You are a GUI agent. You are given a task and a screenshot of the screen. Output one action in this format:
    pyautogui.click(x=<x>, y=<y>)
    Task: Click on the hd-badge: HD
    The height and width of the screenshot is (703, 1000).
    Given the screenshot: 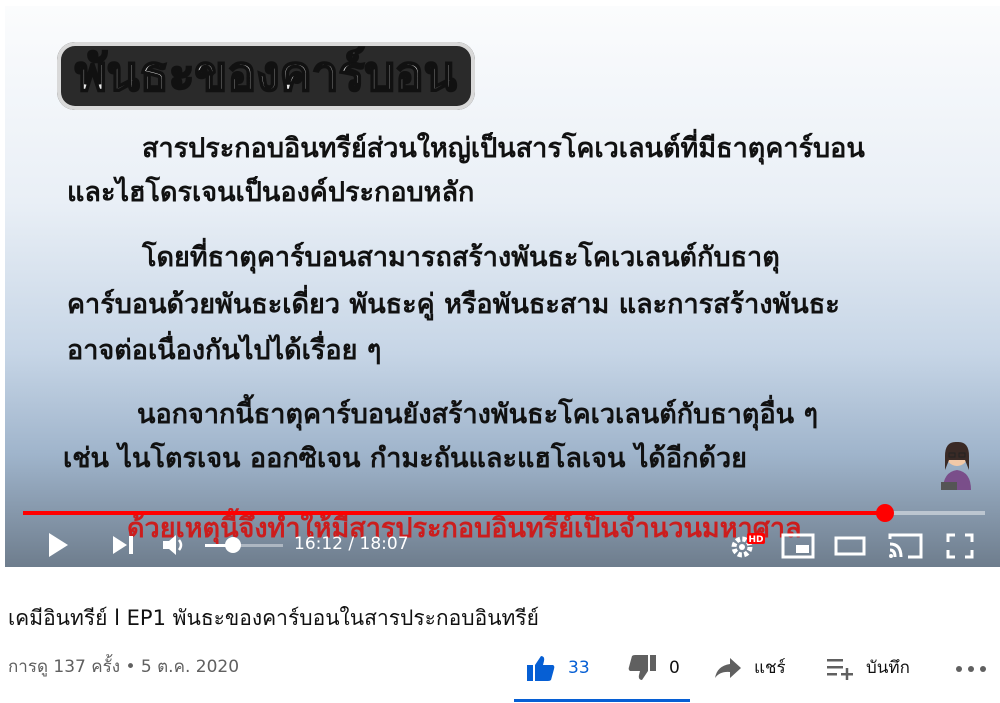 What is the action you would take?
    pyautogui.click(x=755, y=540)
    